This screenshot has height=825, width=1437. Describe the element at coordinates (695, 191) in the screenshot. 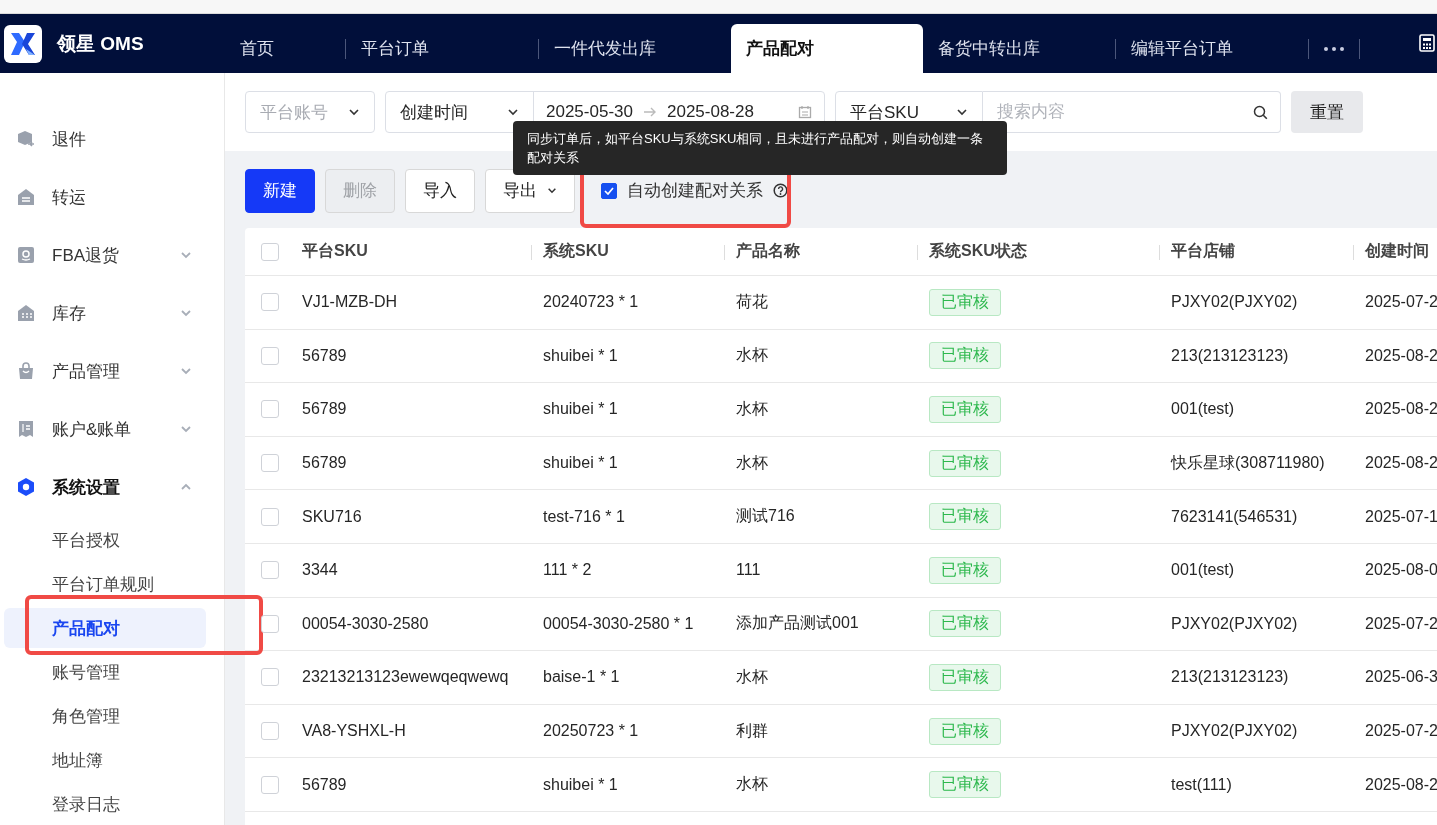

I see `auto-create-label: 自动创建配对关系` at that location.